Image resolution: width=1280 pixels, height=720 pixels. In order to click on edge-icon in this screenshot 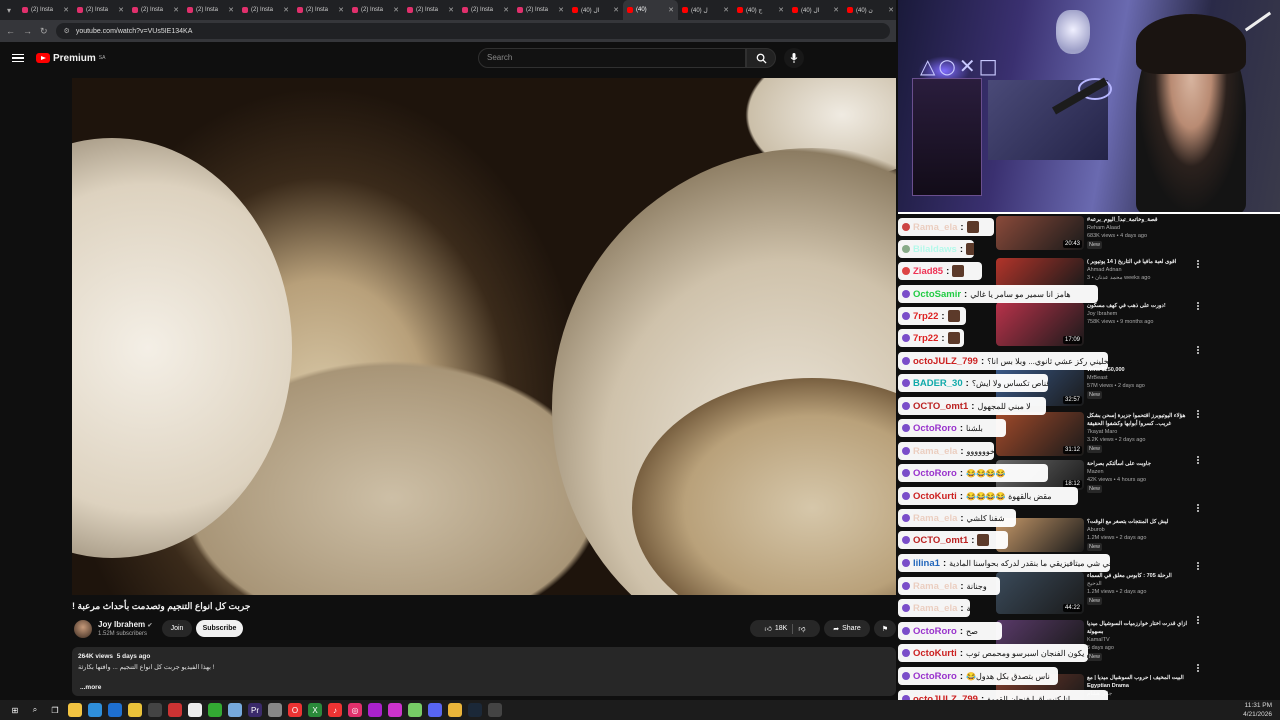, I will do `click(95, 710)`.